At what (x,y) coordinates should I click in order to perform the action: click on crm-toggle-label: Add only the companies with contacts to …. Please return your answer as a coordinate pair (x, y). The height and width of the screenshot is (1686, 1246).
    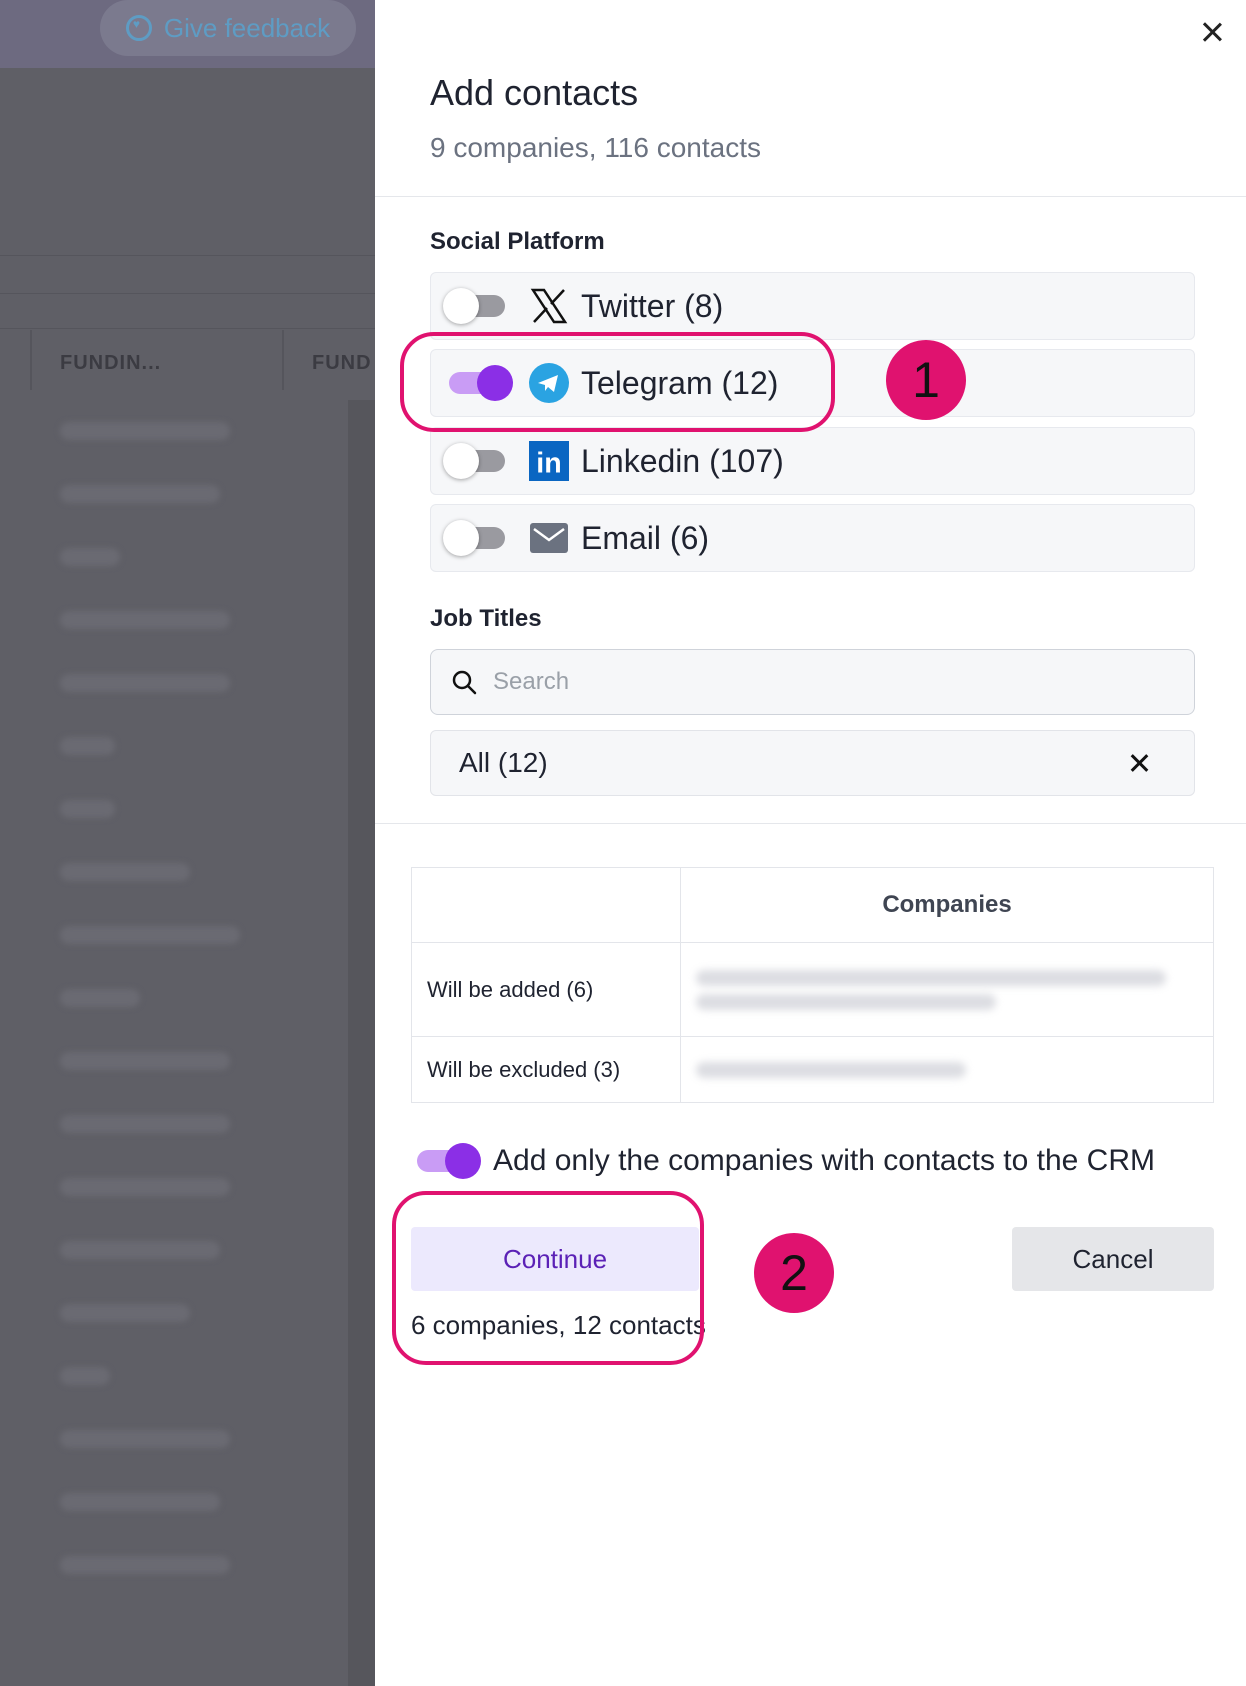
    Looking at the image, I should click on (824, 1160).